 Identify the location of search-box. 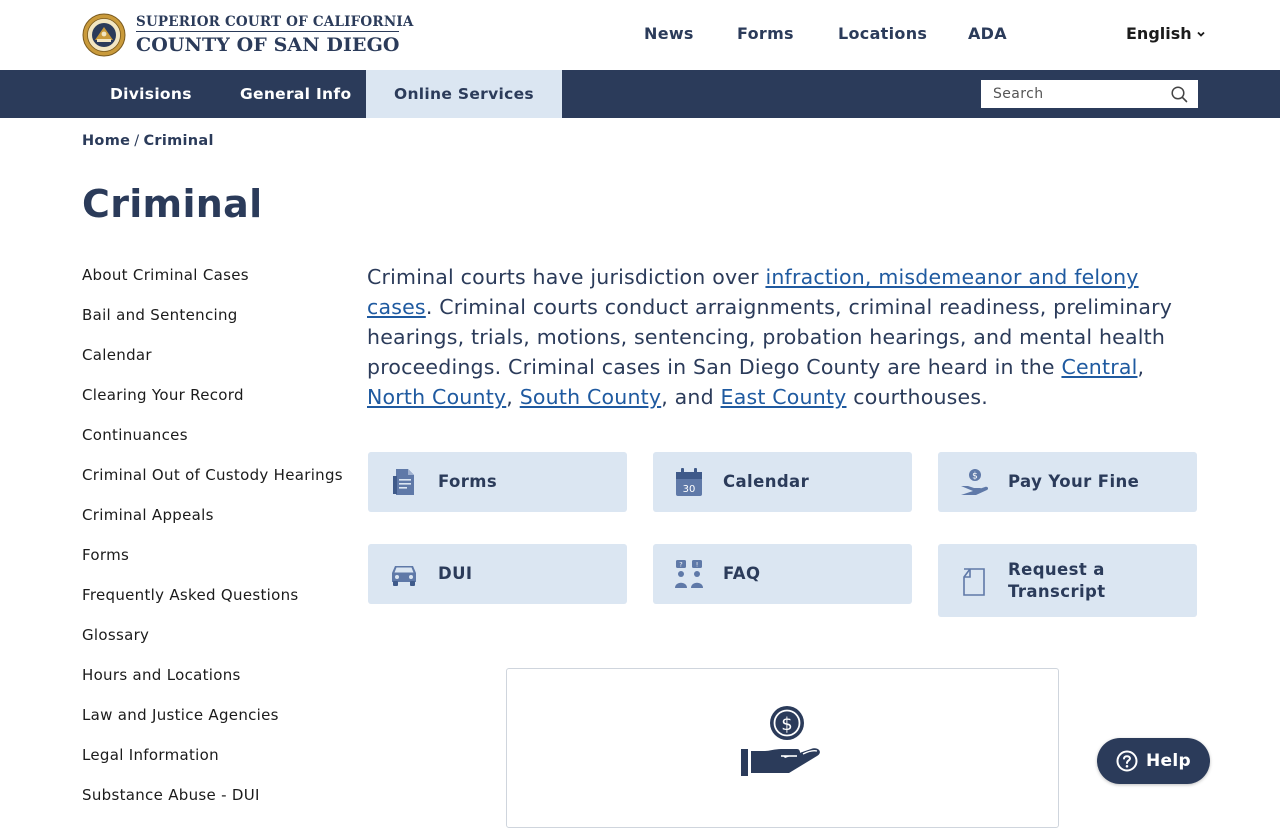
(1089, 94).